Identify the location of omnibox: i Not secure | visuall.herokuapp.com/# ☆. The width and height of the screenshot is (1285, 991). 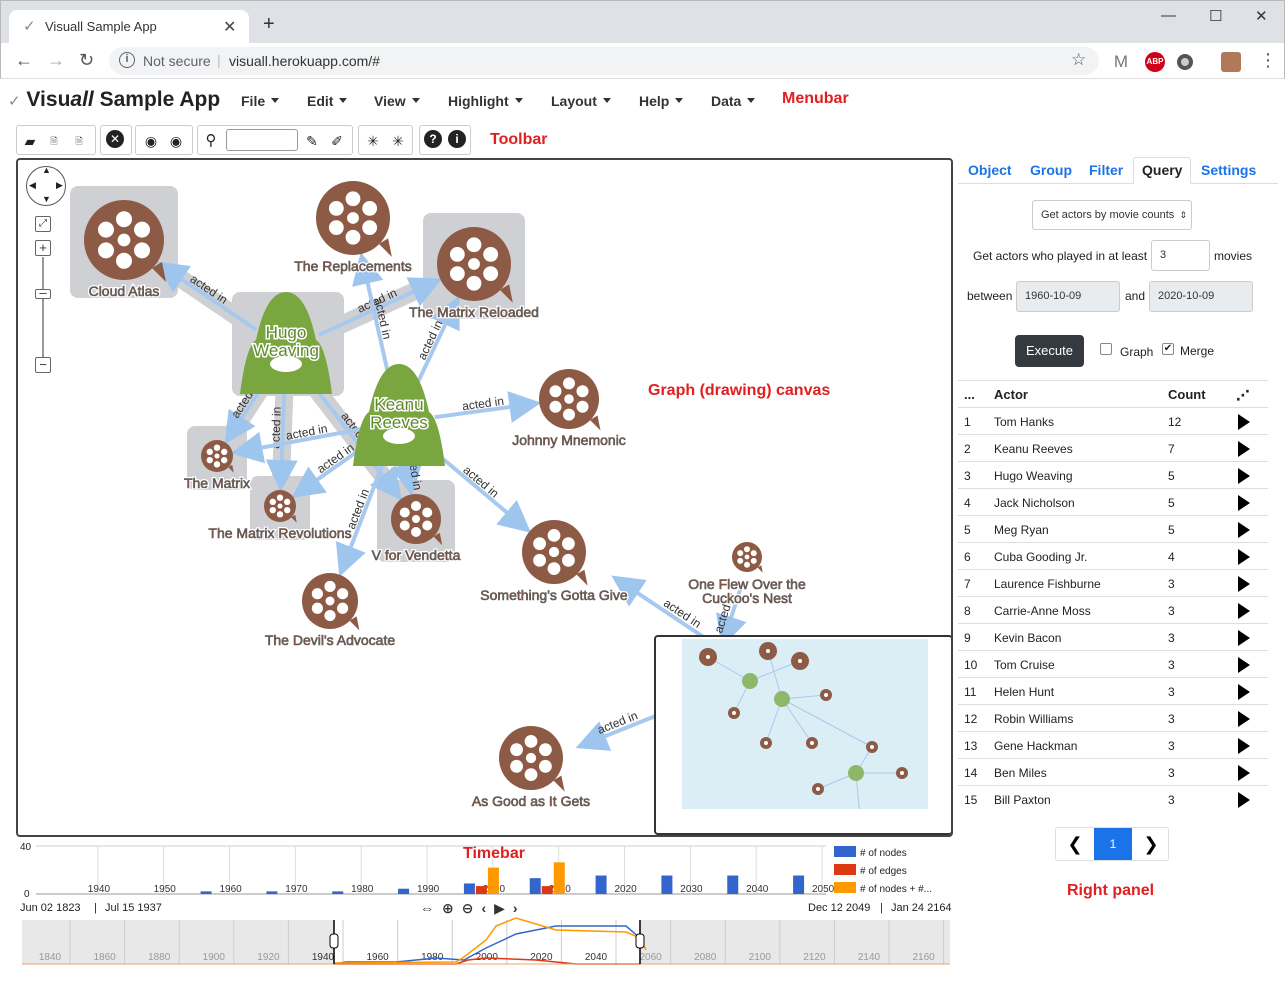
(604, 61).